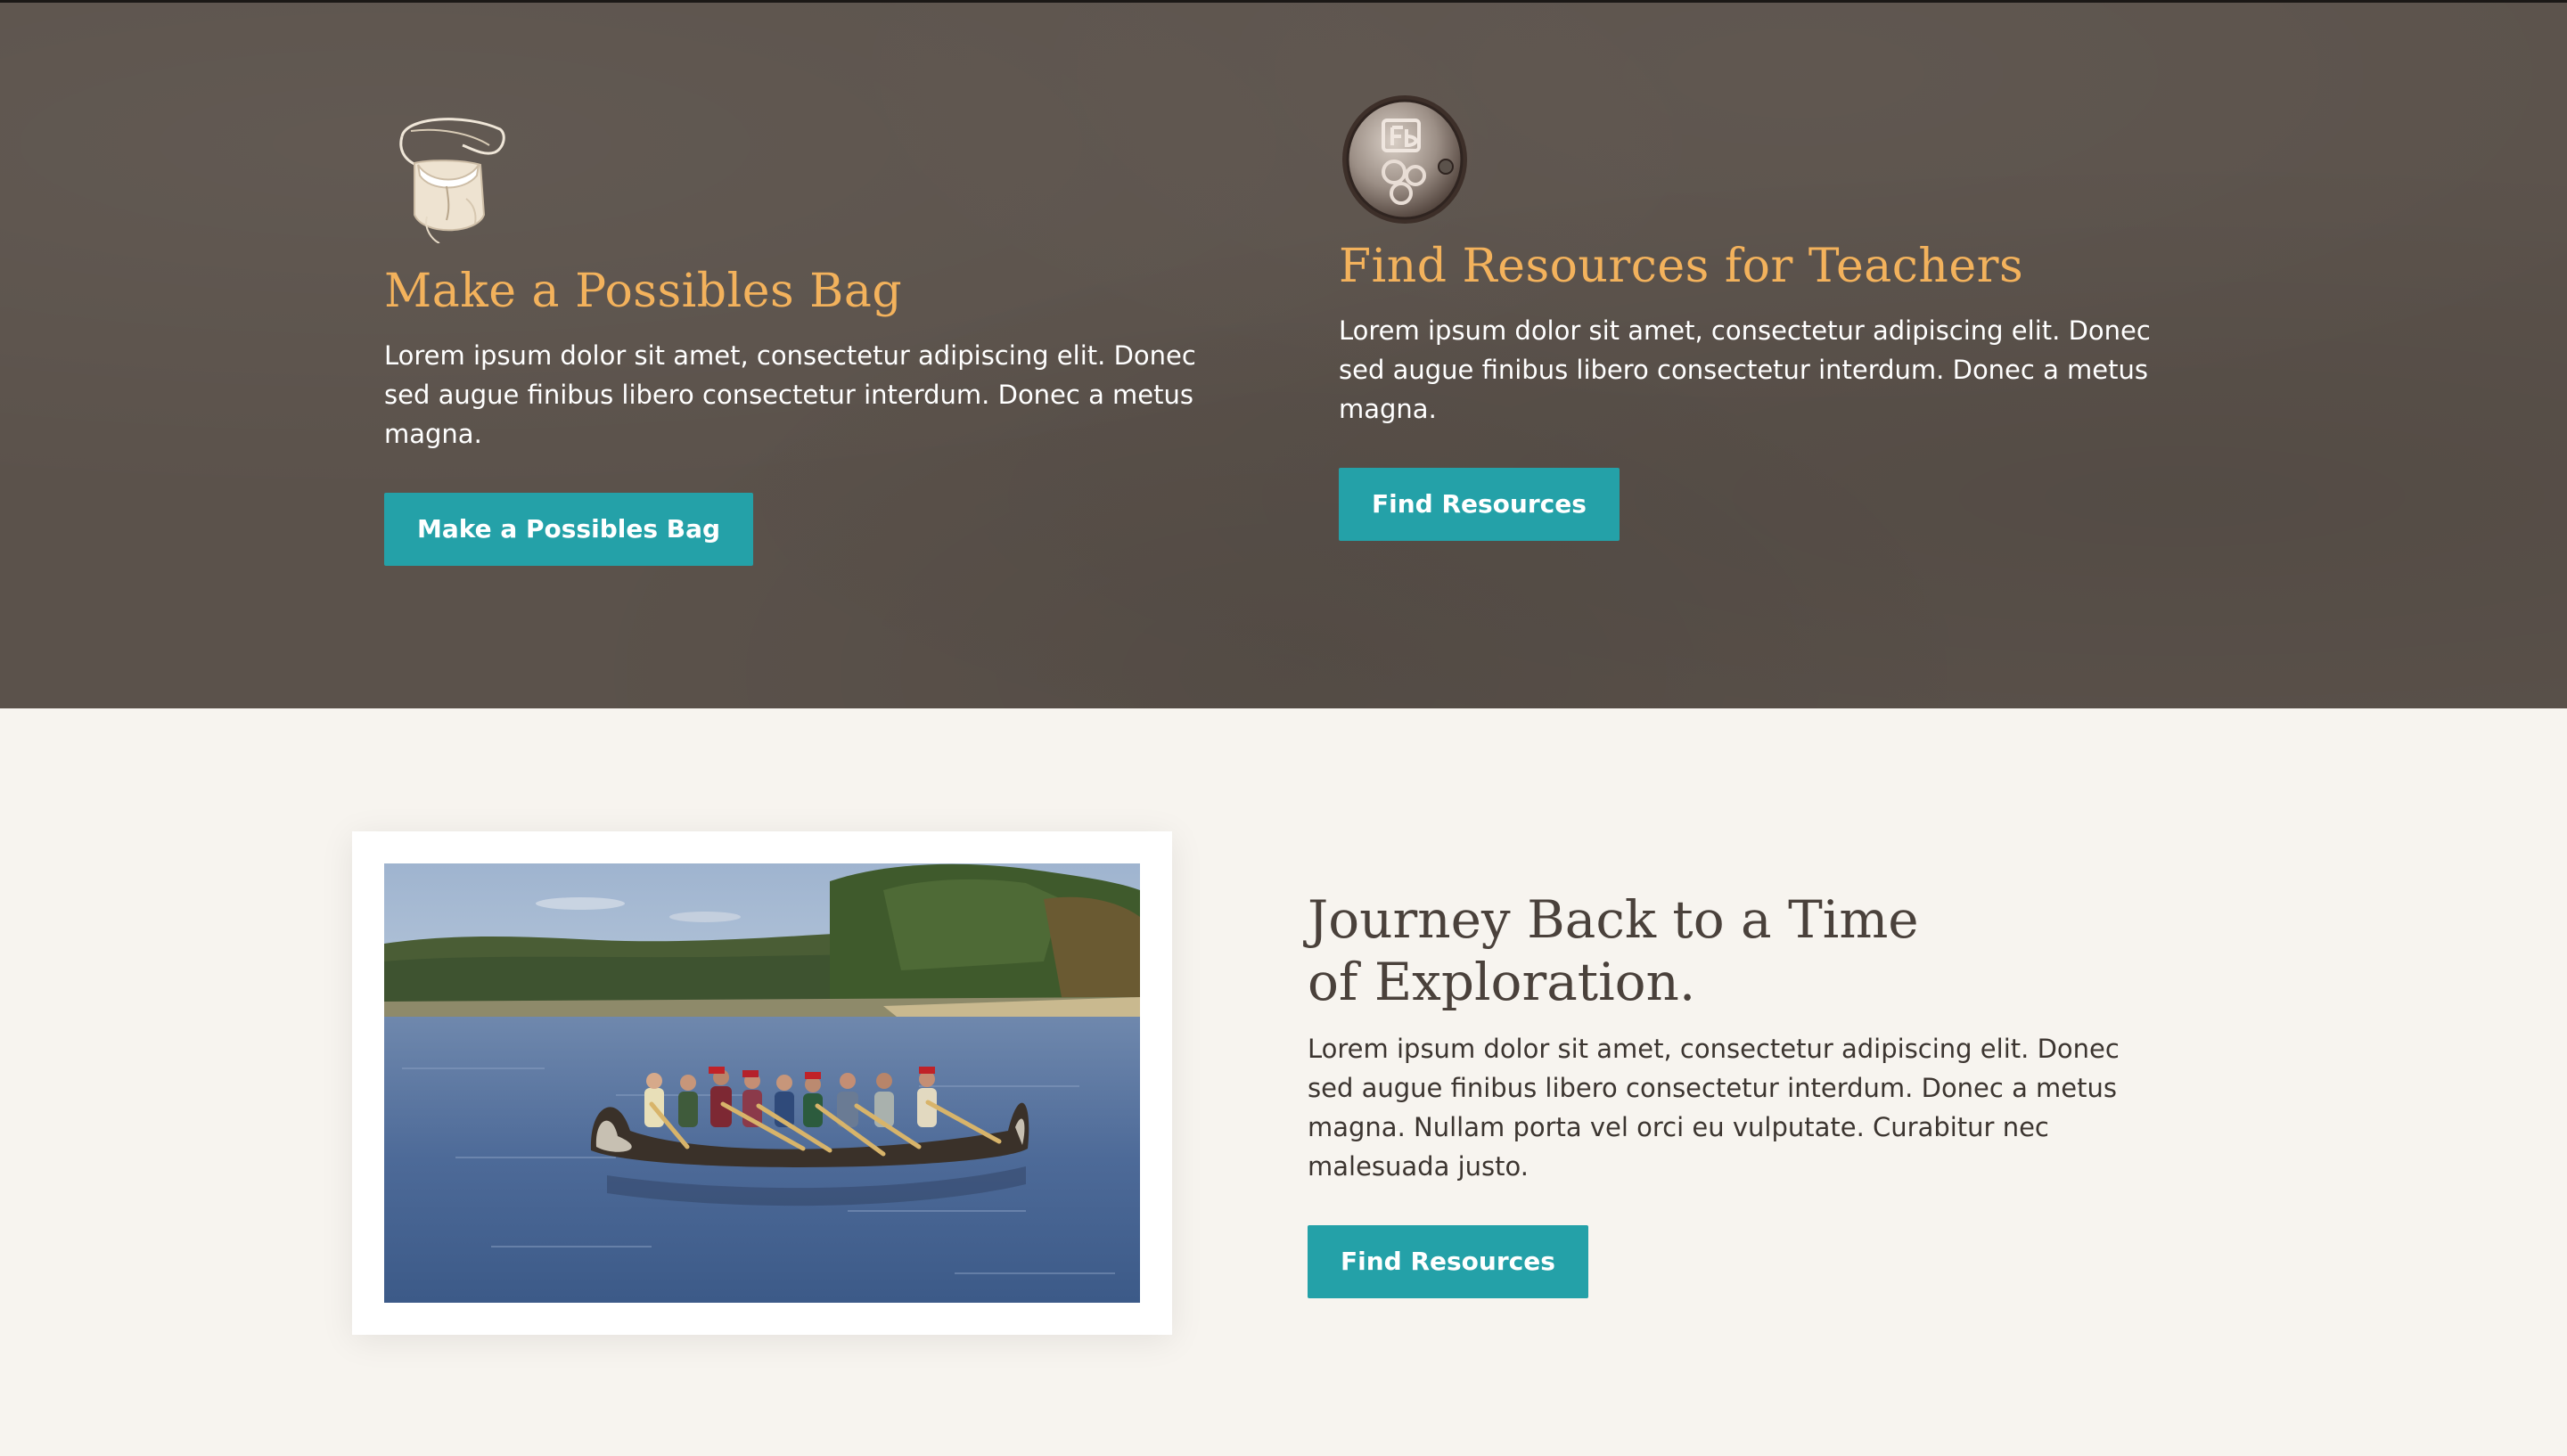 Image resolution: width=2567 pixels, height=1456 pixels. Describe the element at coordinates (1613, 951) in the screenshot. I see `journey-title: Journey Back to a Time of Exploration.` at that location.